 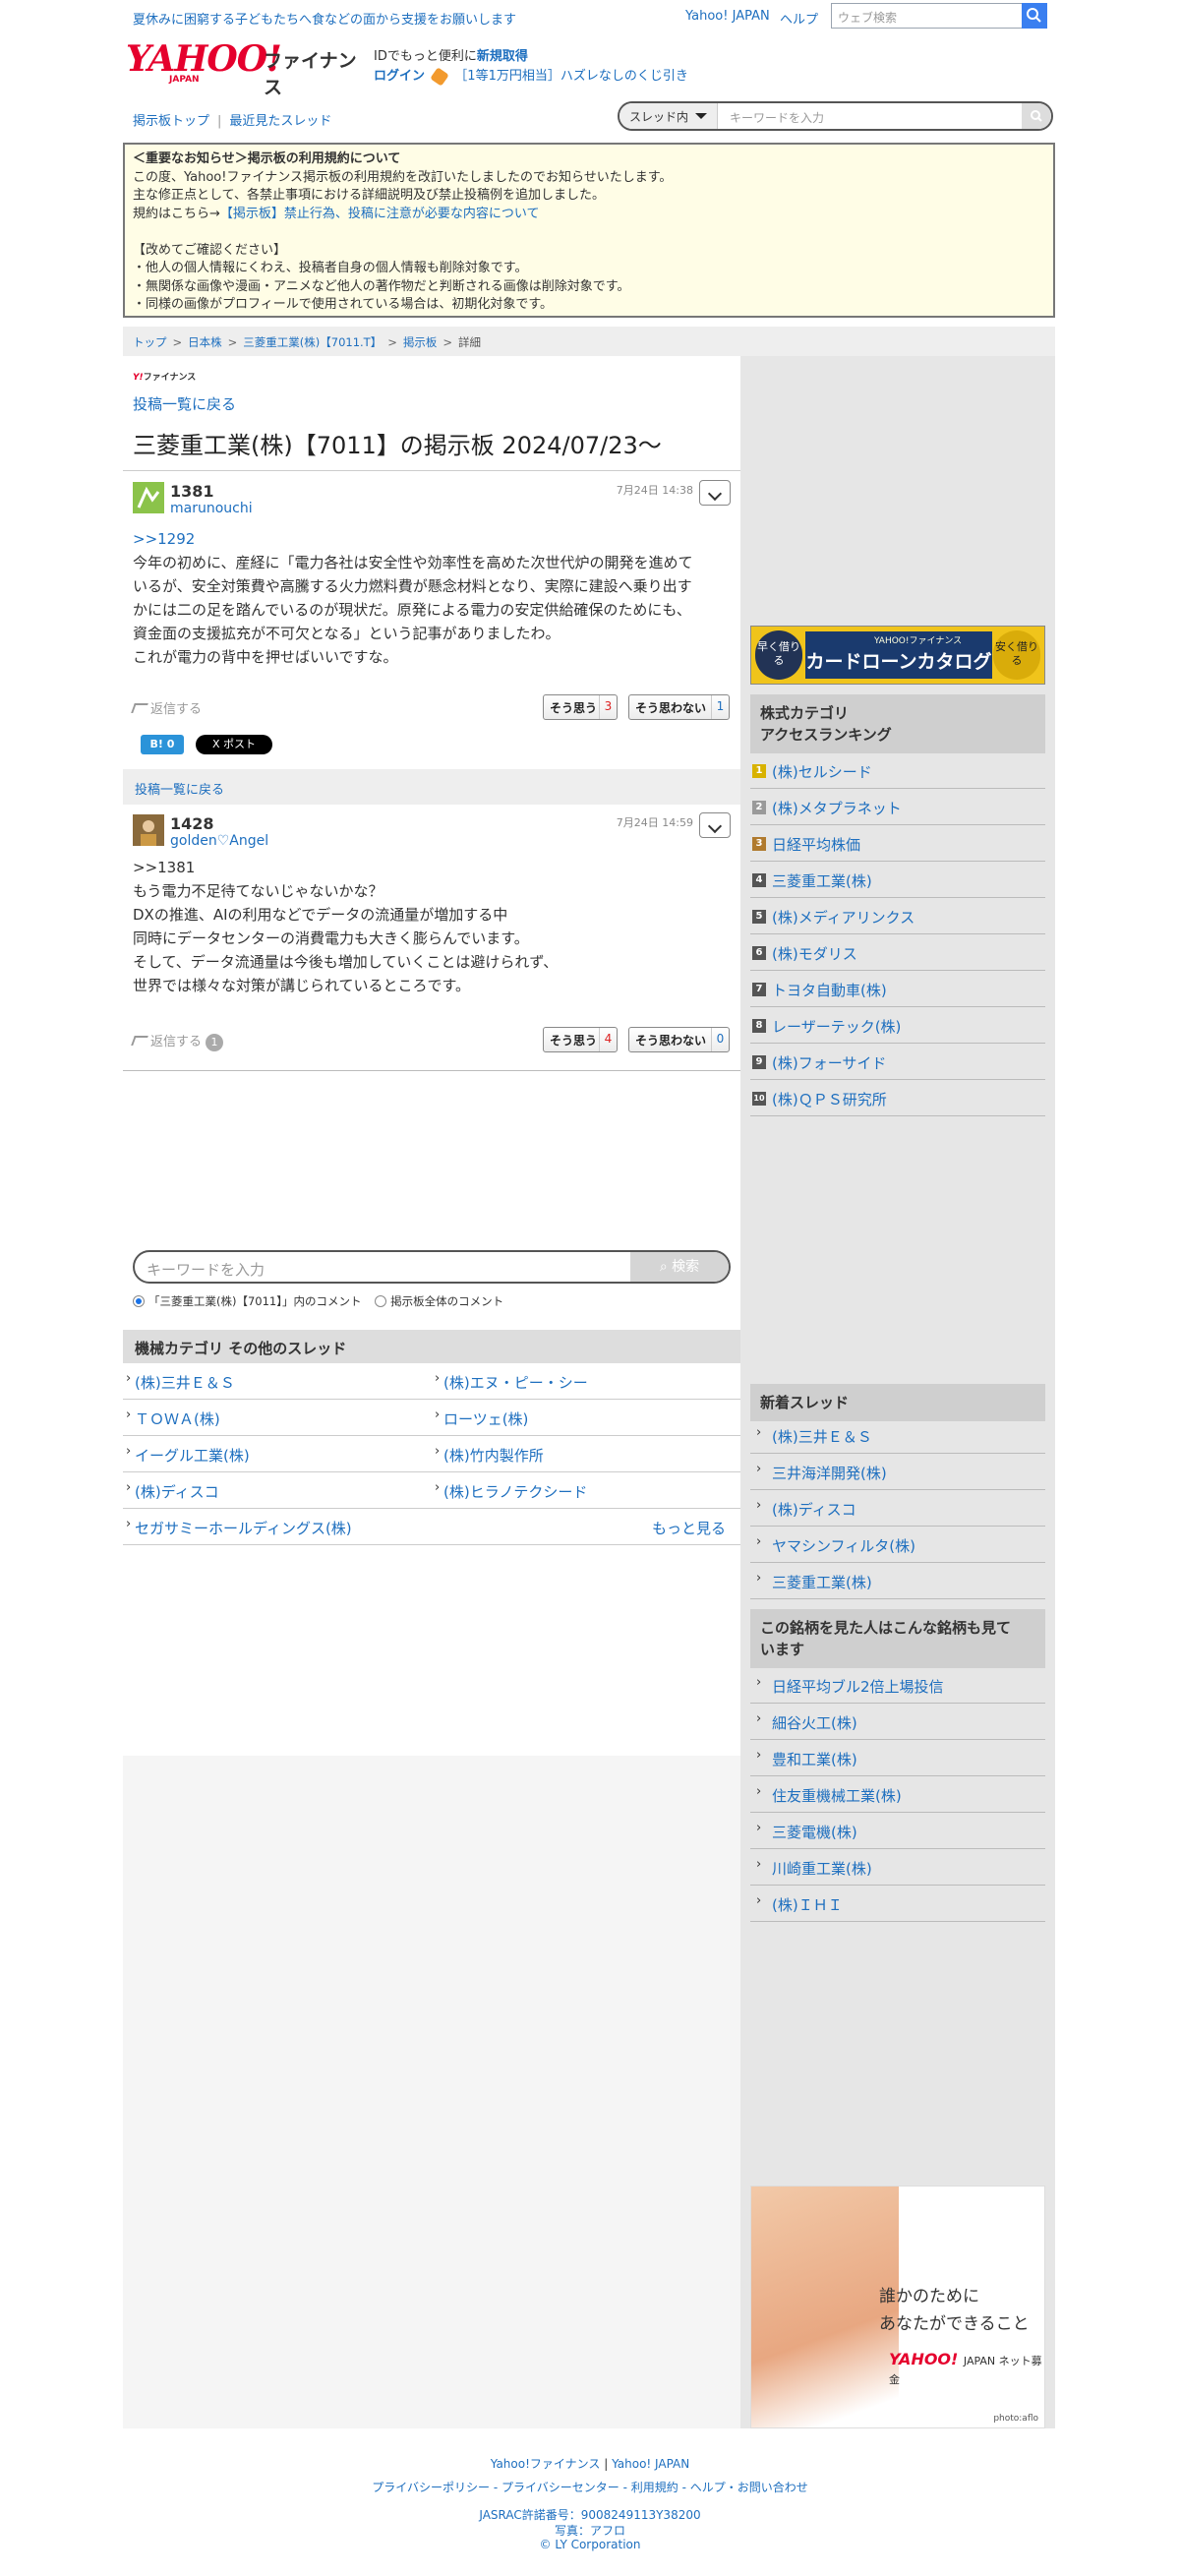 I want to click on footer-terms: 利用規約, so click(x=654, y=2487).